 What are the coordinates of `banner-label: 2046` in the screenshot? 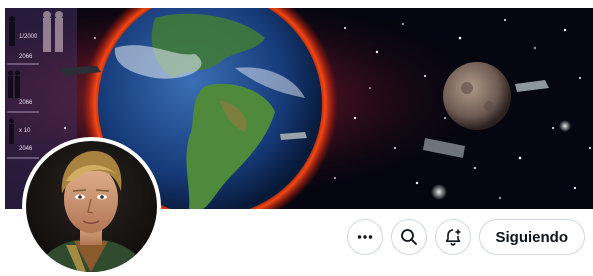 It's located at (26, 149).